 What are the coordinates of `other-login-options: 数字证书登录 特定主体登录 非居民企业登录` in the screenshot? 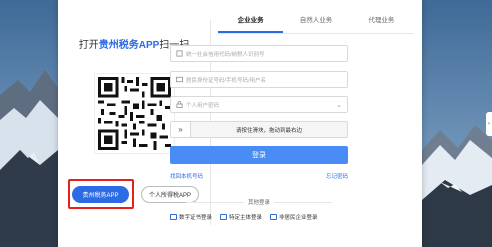 It's located at (265, 217).